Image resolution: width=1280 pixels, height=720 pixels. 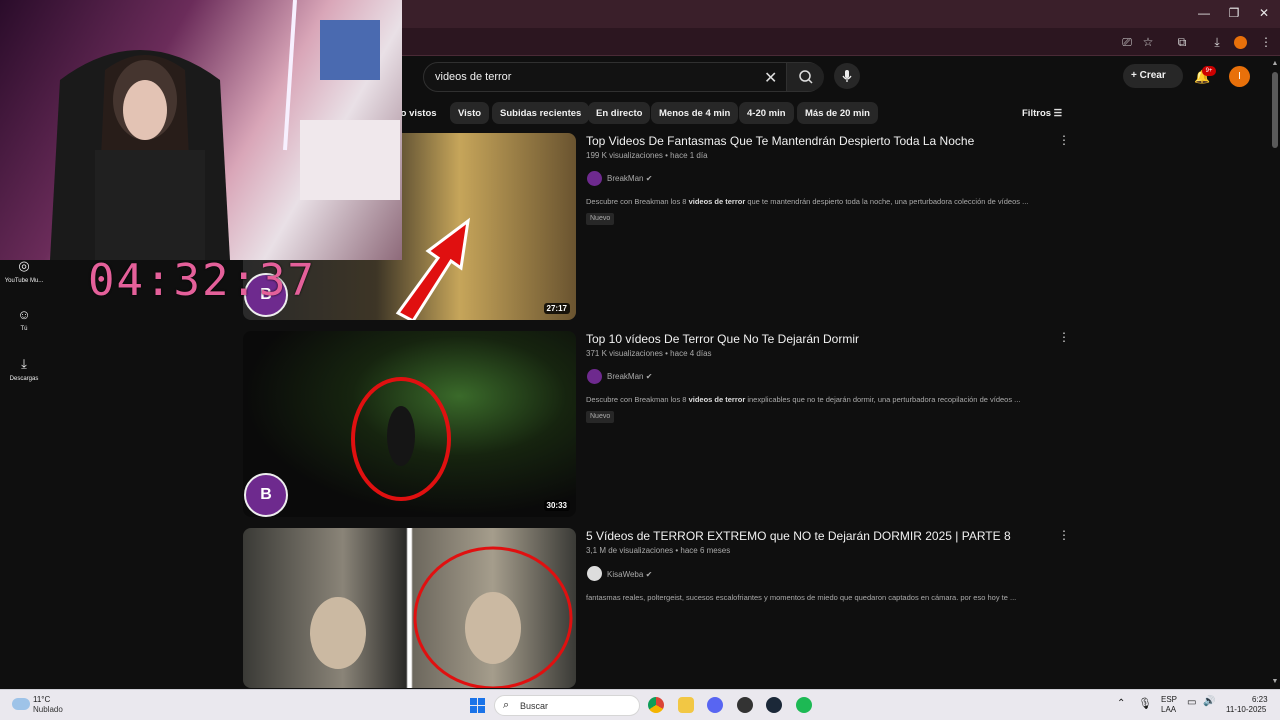 I want to click on sidebar-item-downloads: ⤓ Descargas, so click(x=24, y=369).